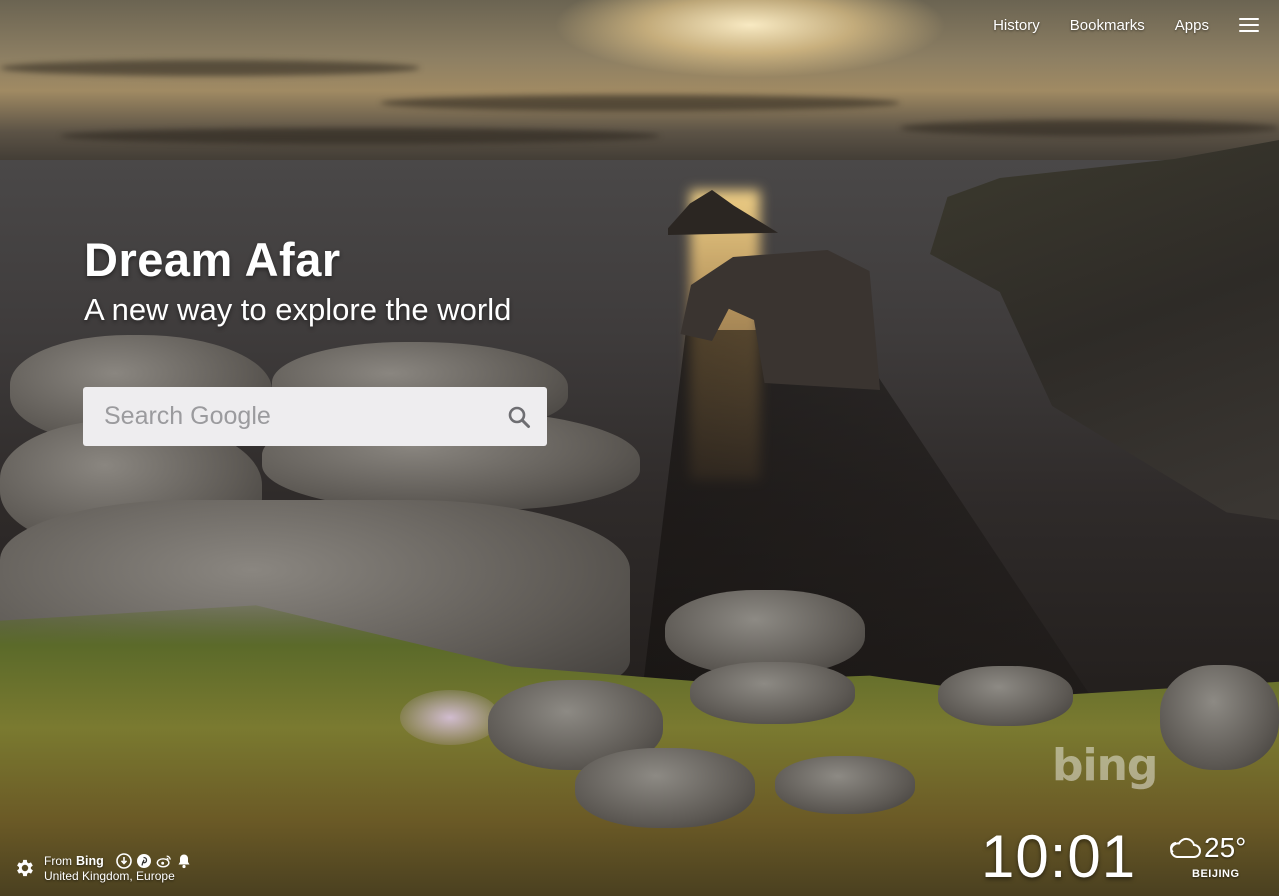 This screenshot has width=1279, height=896. What do you see at coordinates (109, 876) in the screenshot?
I see `image-location: United Kingdom, Europe` at bounding box center [109, 876].